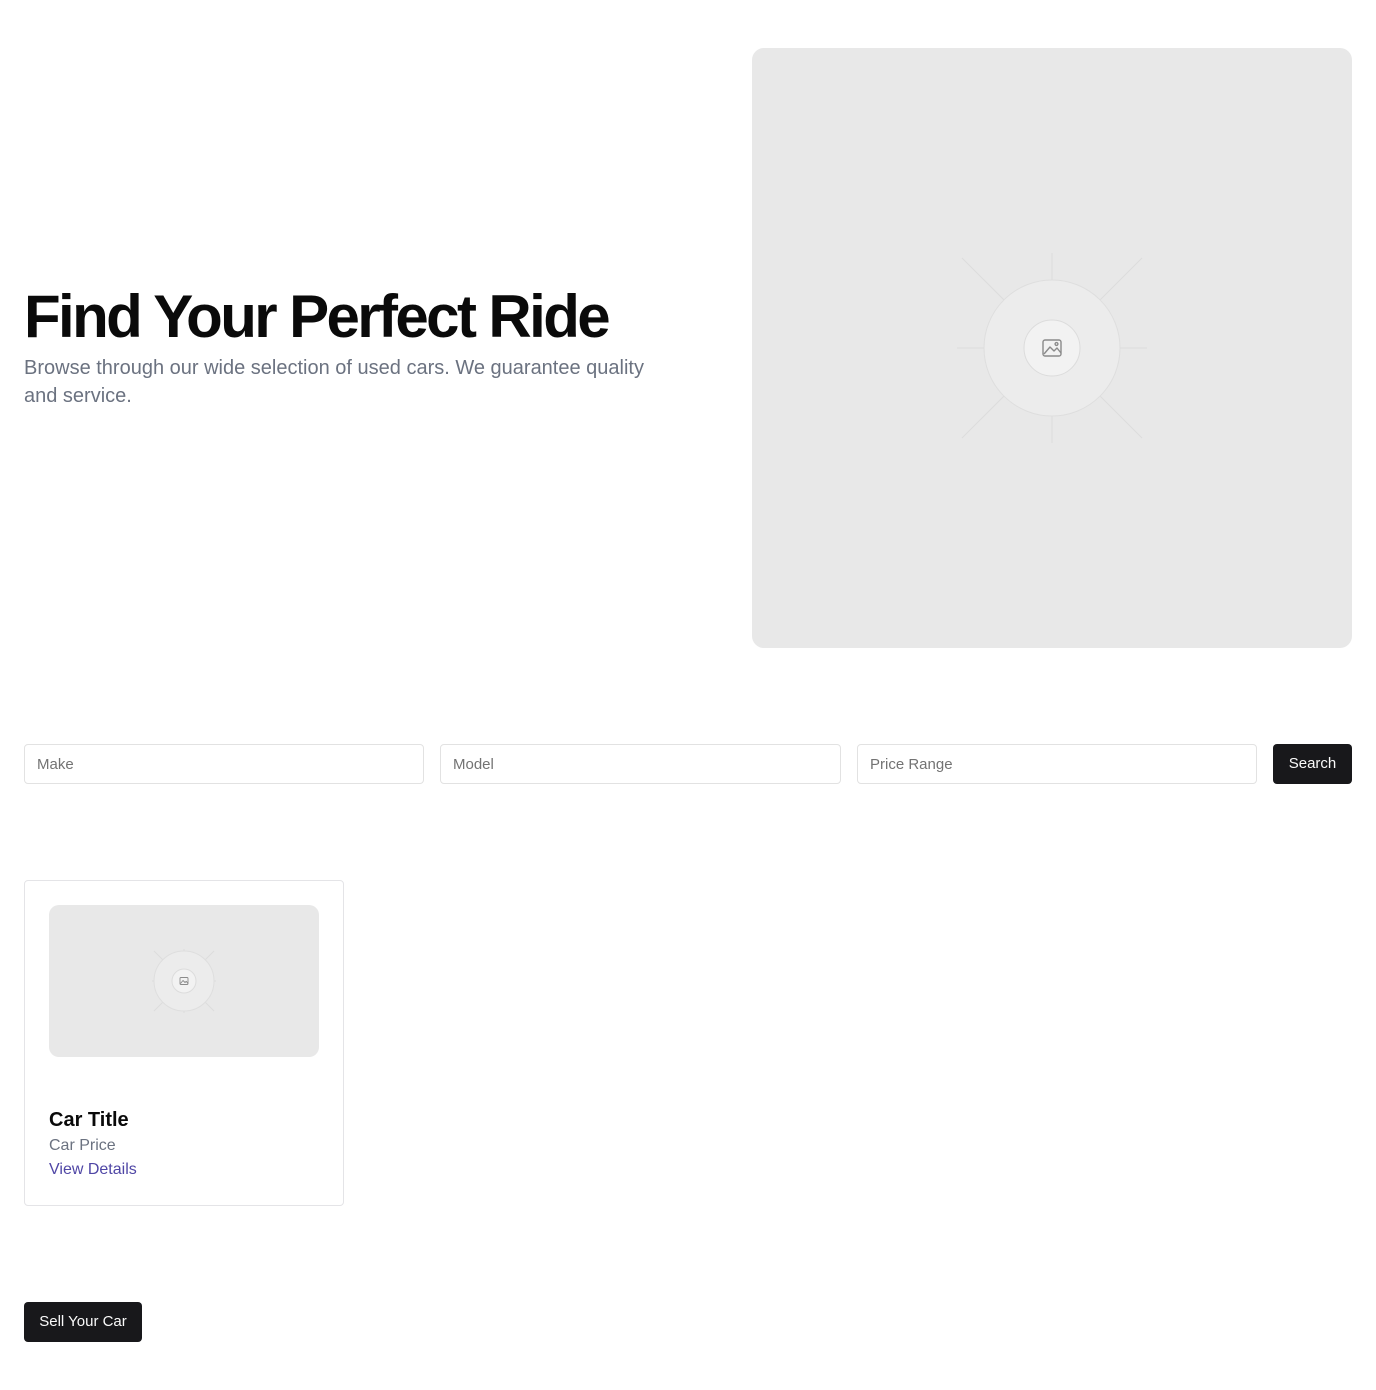 Image resolution: width=1376 pixels, height=1390 pixels. What do you see at coordinates (83, 1322) in the screenshot?
I see `sell-your-car-button: Sell Your Car` at bounding box center [83, 1322].